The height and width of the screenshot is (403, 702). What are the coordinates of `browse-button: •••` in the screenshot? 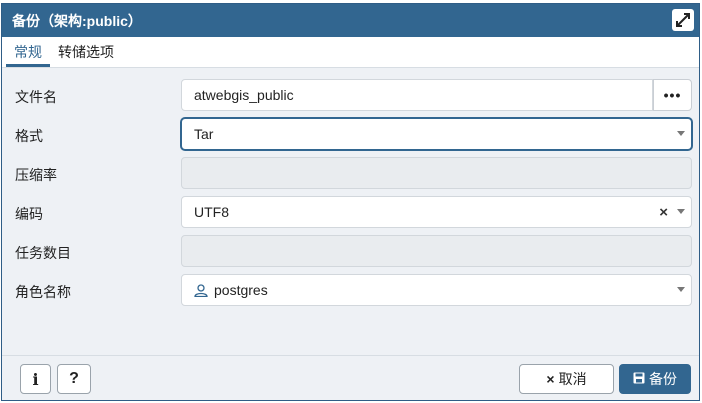 It's located at (672, 95).